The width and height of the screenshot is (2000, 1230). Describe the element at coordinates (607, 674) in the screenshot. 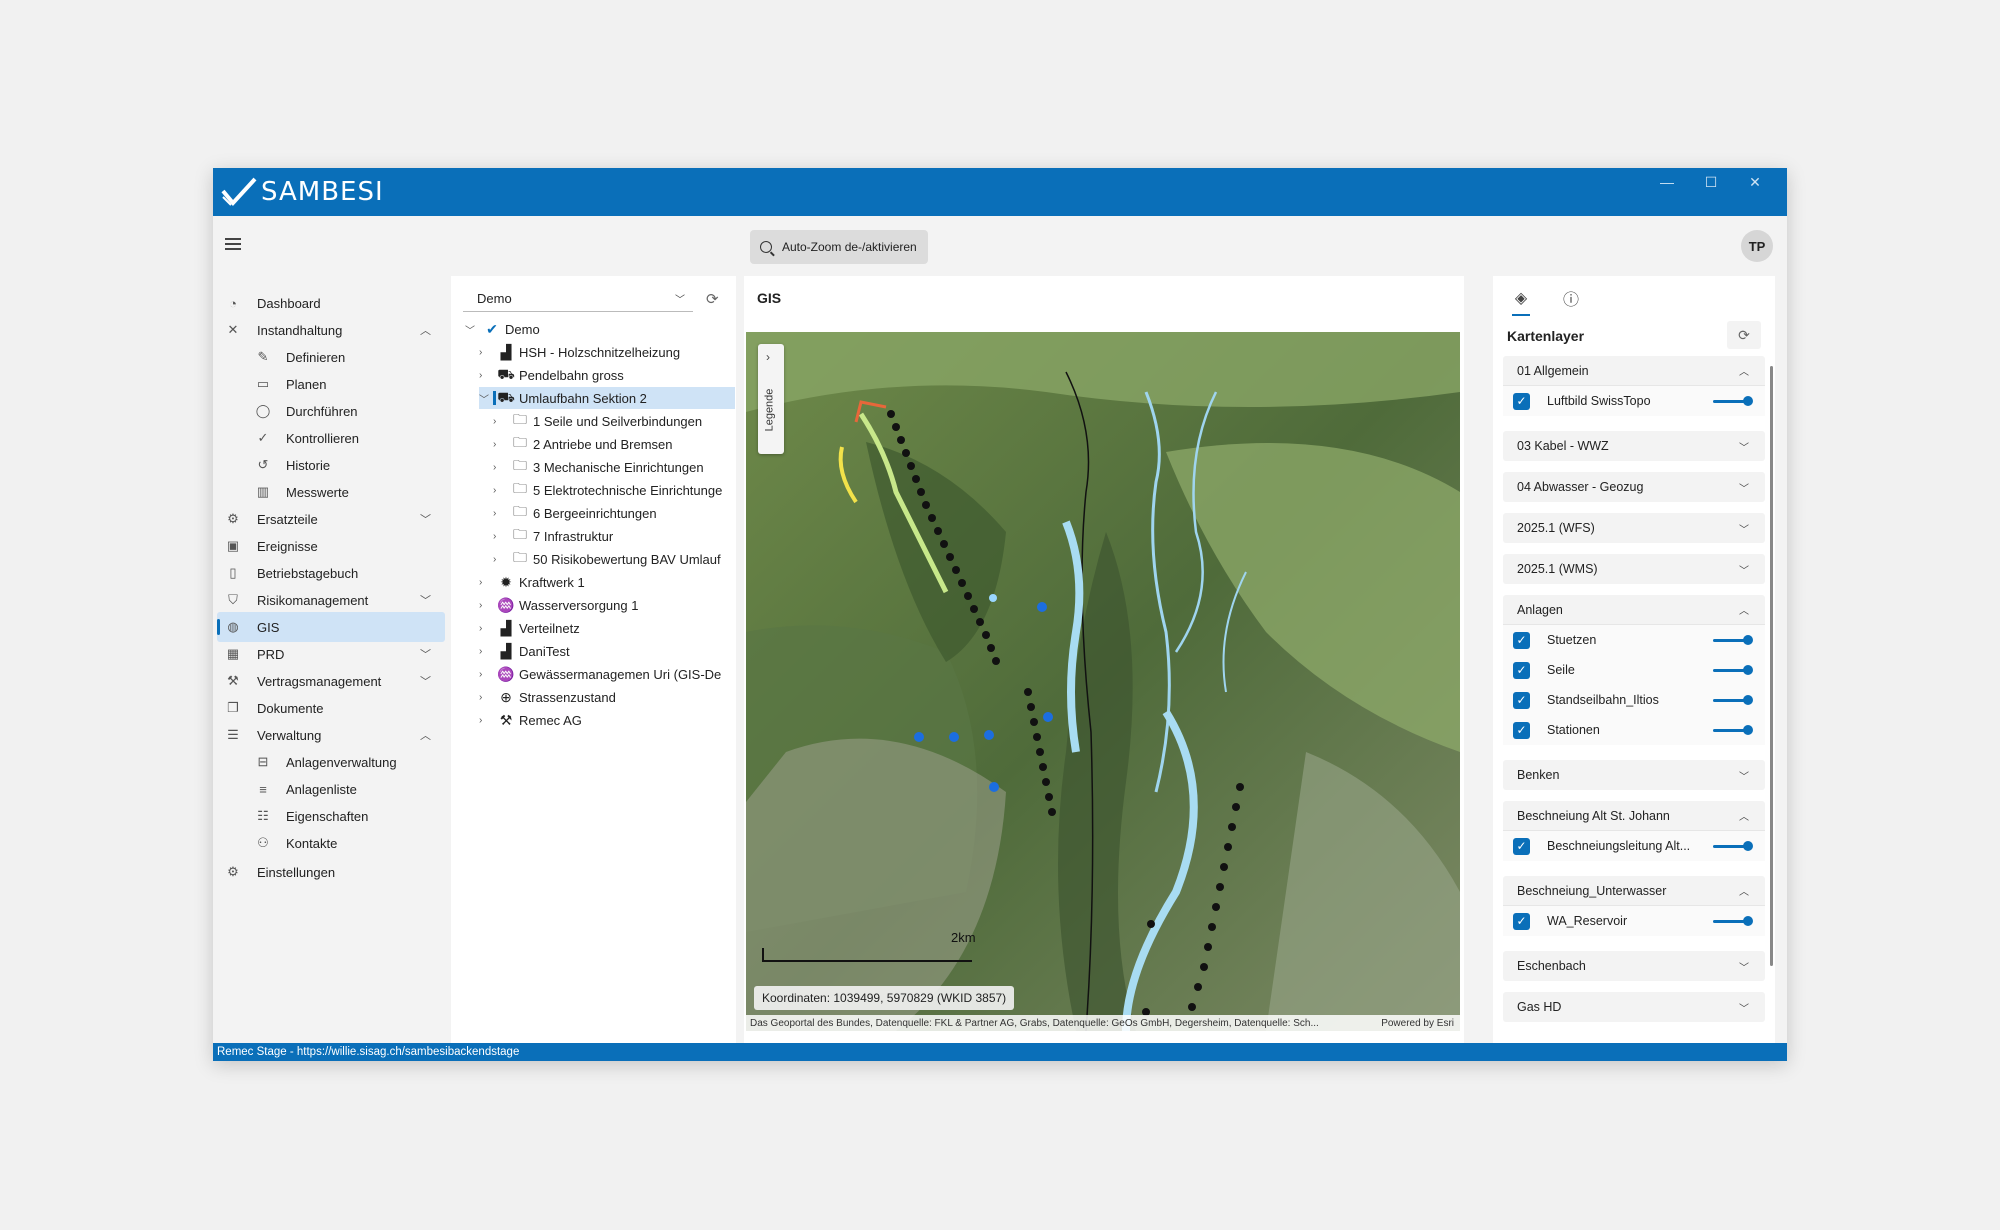

I see `tree-node: › ♒ Gewässermanagemen Uri (GIS-De` at that location.